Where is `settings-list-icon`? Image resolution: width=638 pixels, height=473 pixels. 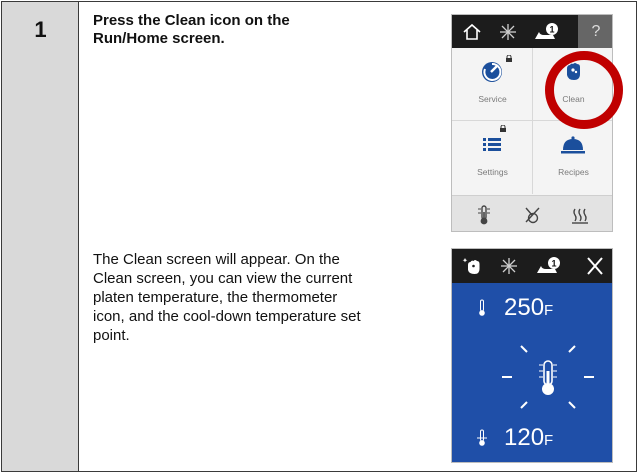 settings-list-icon is located at coordinates (492, 144).